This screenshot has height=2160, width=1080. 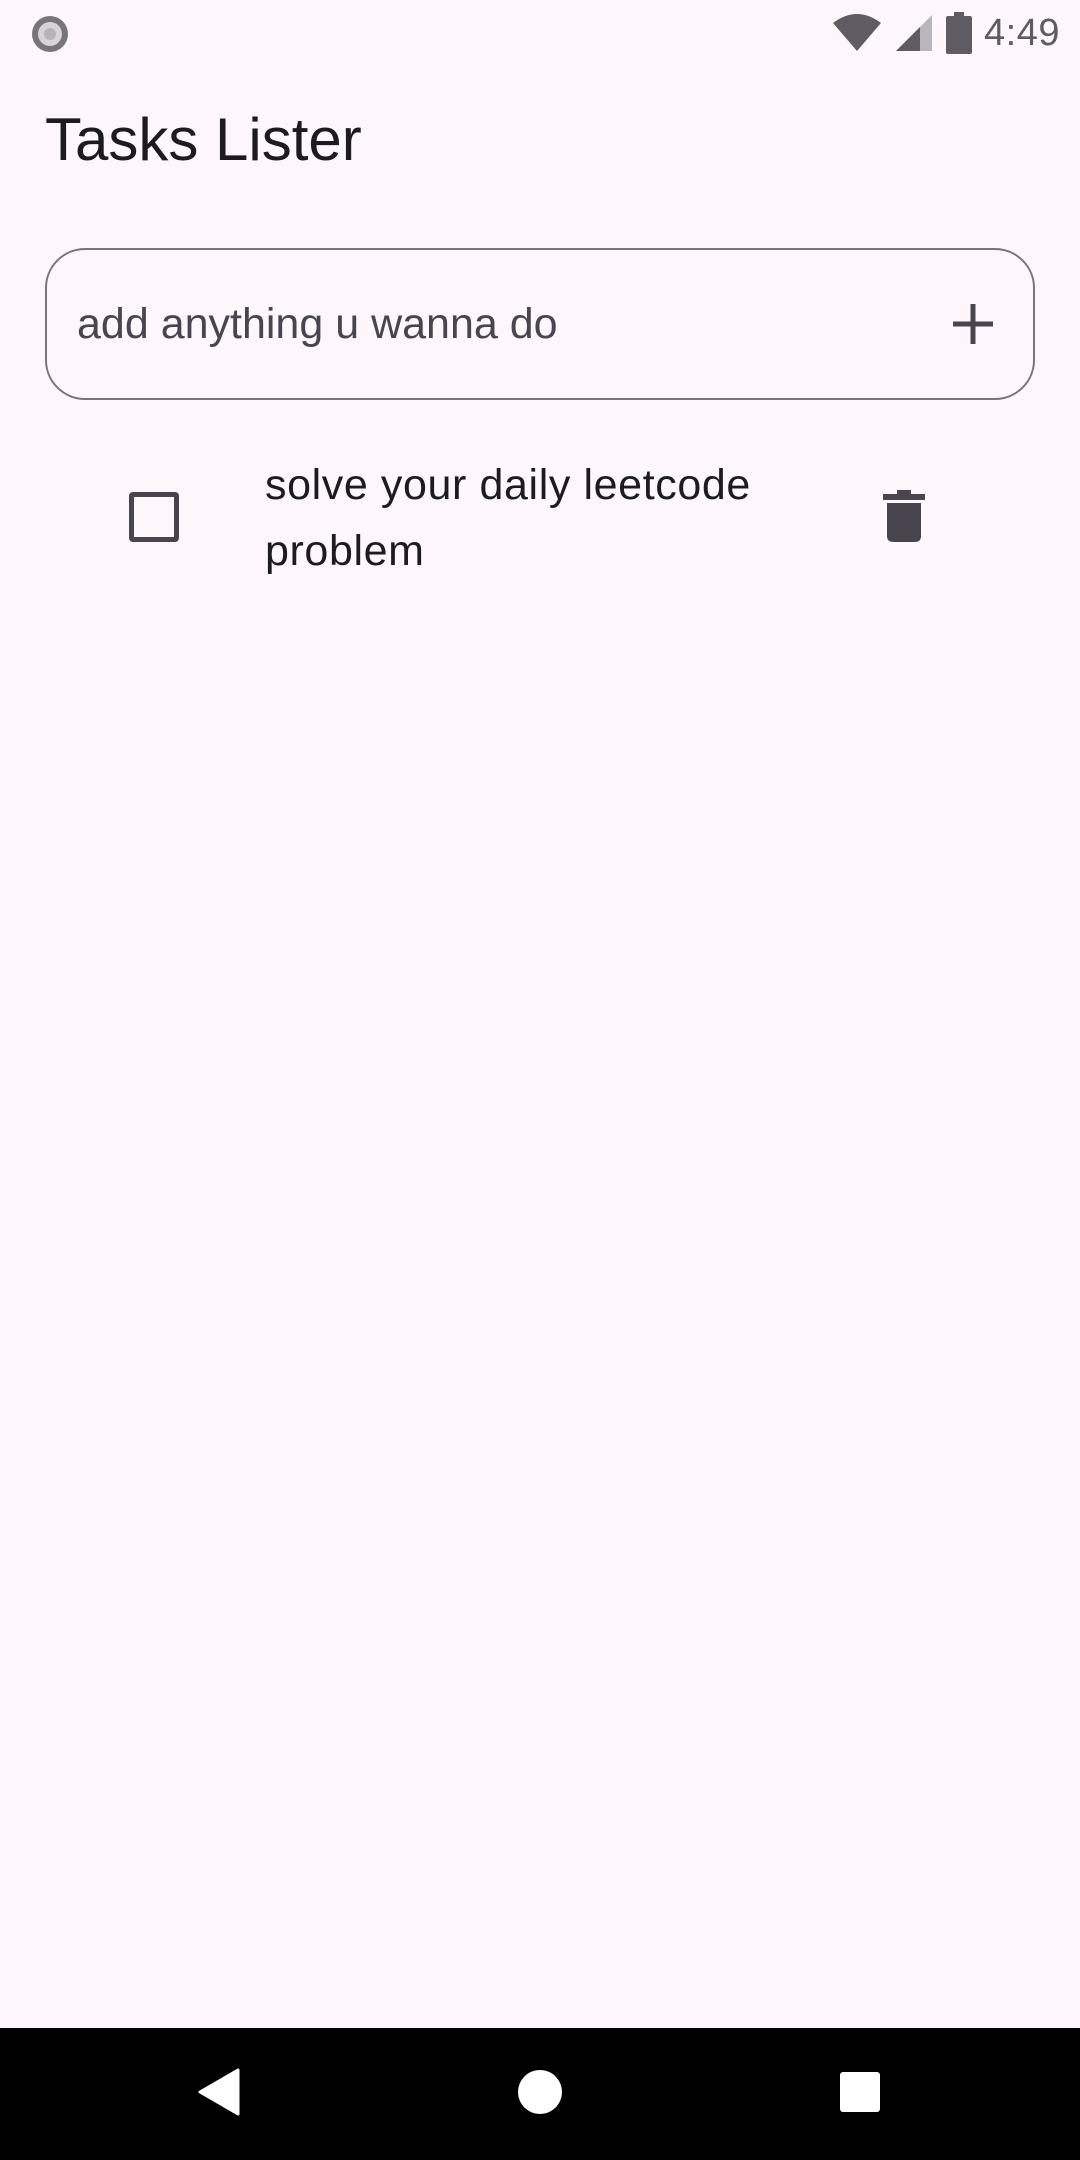 I want to click on status-bar: 4:49, so click(x=540, y=33).